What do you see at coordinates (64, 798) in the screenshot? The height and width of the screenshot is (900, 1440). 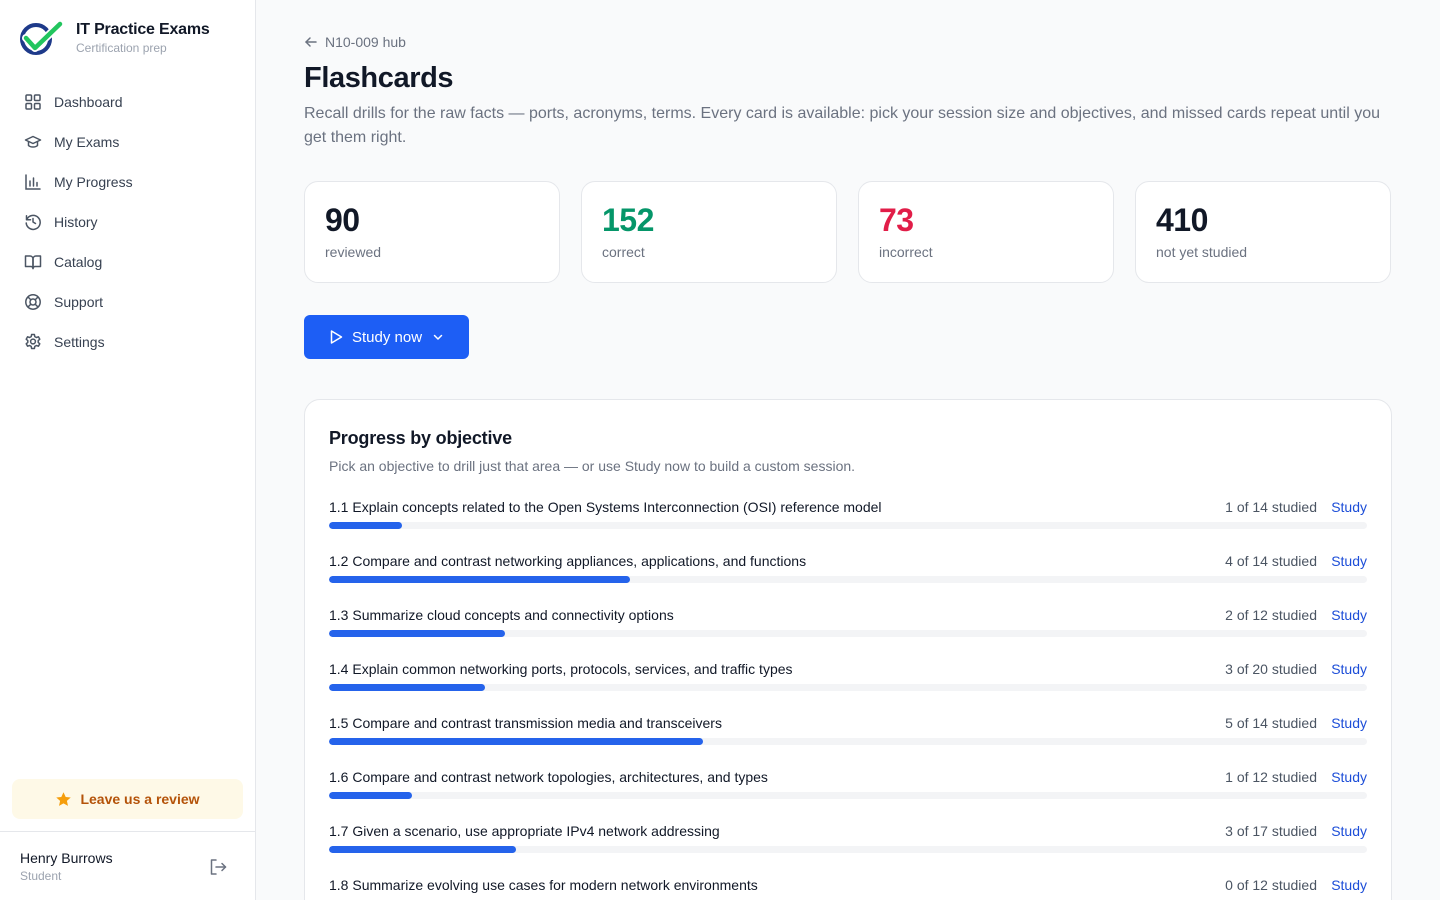 I see `star-icon` at bounding box center [64, 798].